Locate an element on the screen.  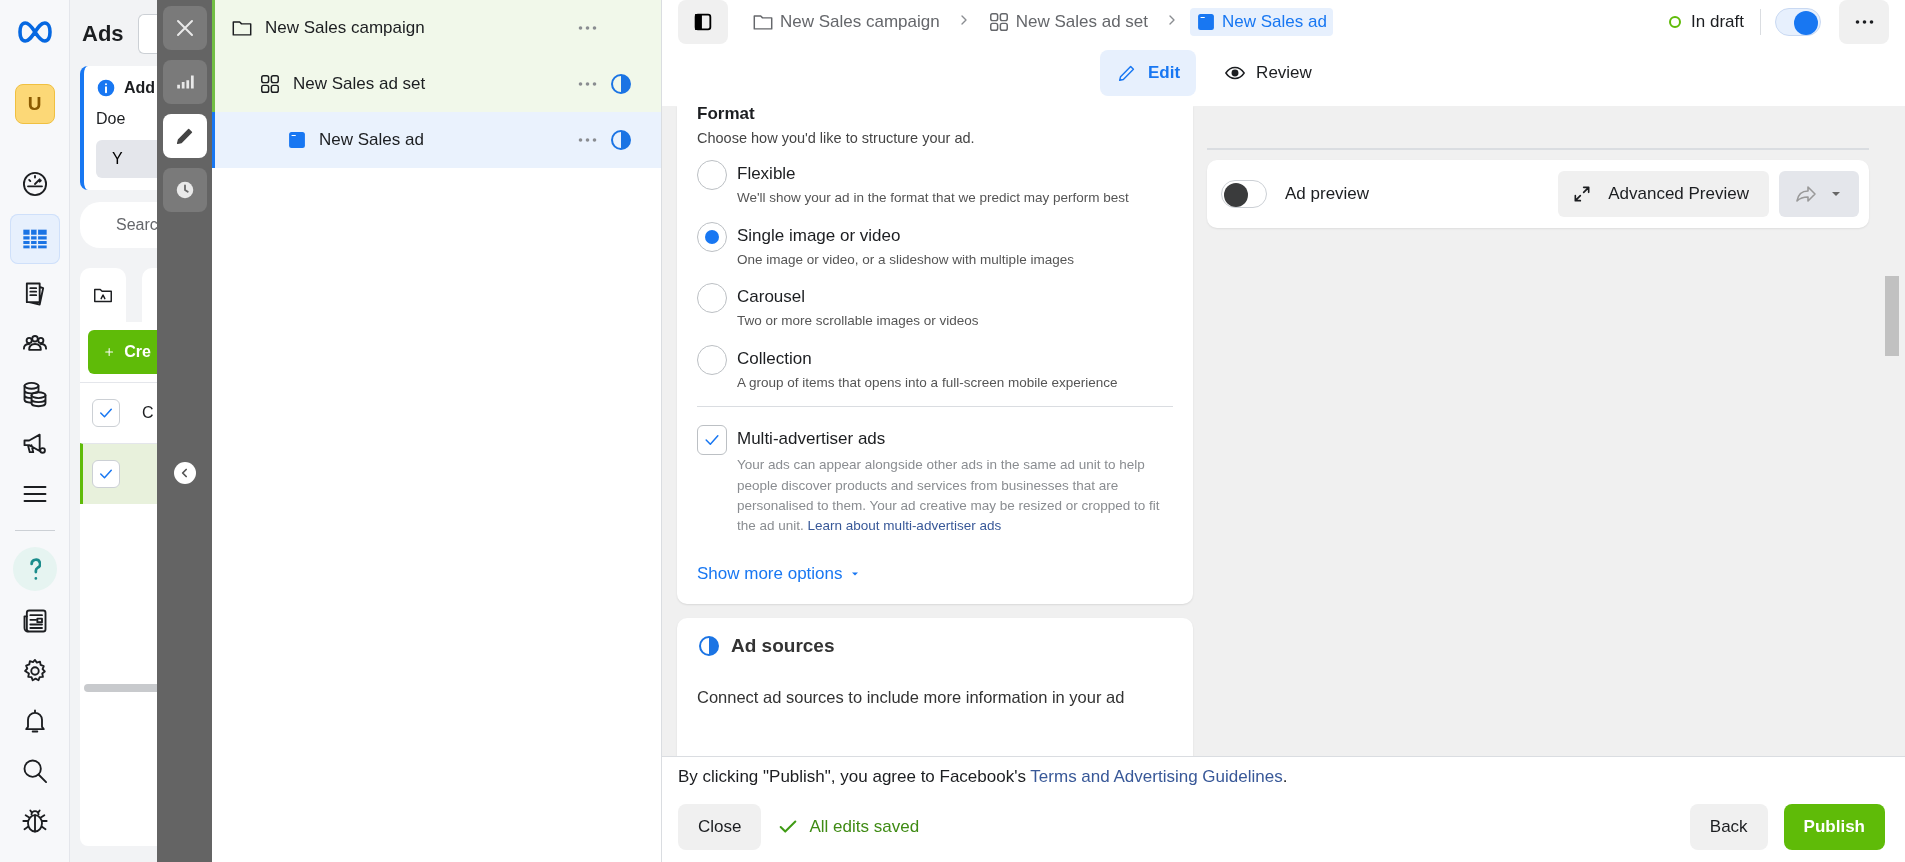
notice-text: Doe is located at coordinates (111, 119).